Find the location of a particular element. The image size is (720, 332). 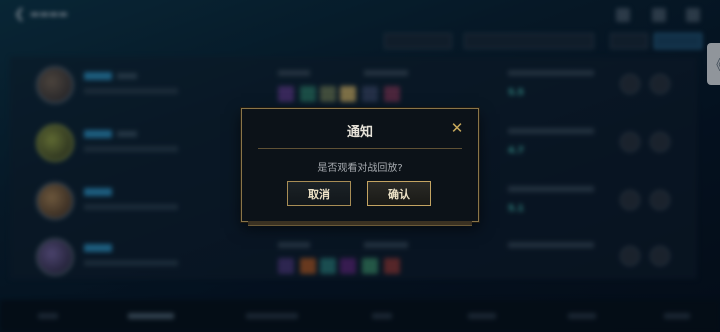

confirm-button: 确认 is located at coordinates (399, 193).